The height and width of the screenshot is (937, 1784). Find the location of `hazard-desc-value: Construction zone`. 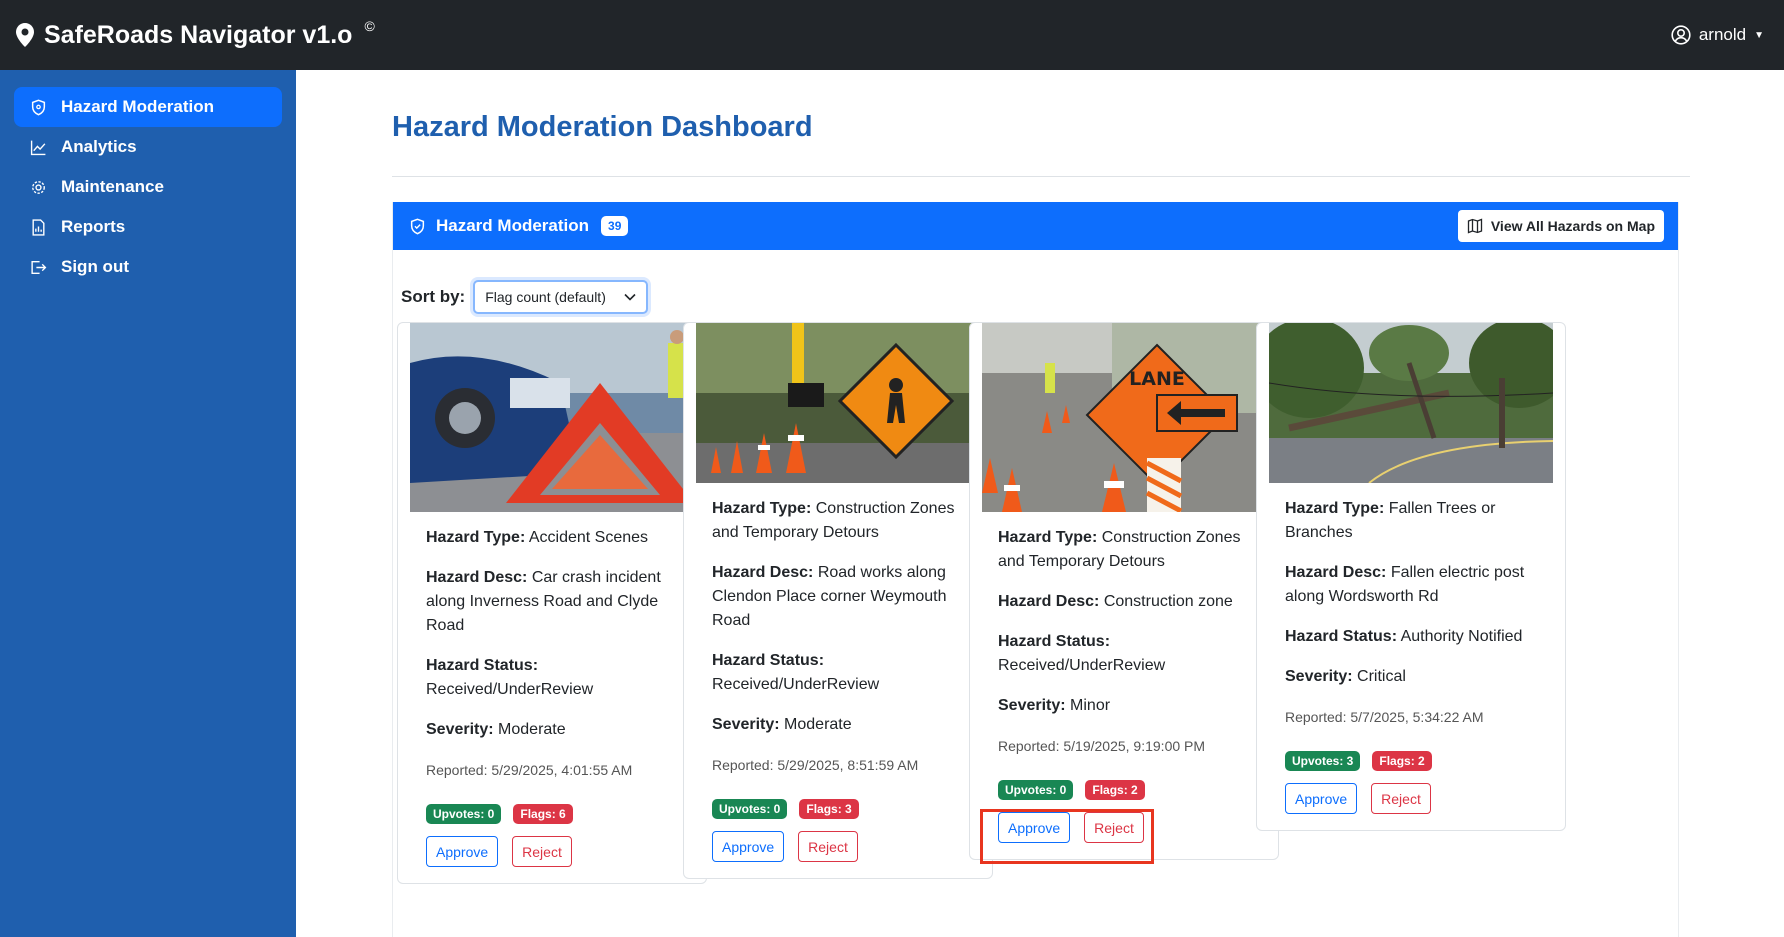

hazard-desc-value: Construction zone is located at coordinates (1168, 601).